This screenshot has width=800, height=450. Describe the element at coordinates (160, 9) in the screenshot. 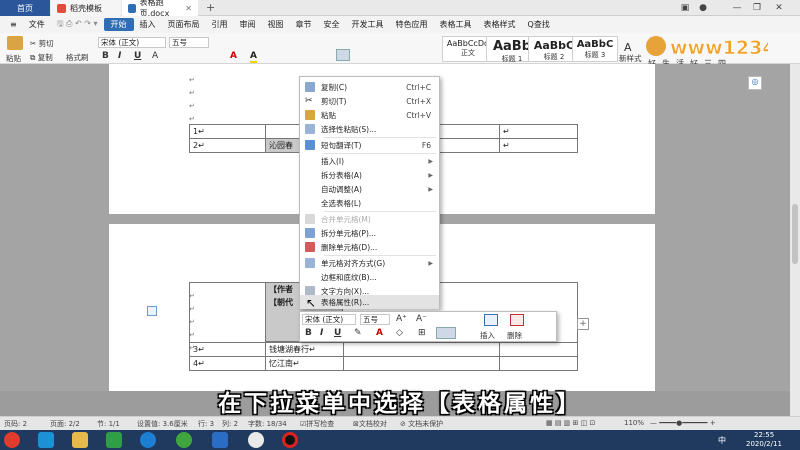

I see `tab-document: 表格跑页.docx ✕` at that location.